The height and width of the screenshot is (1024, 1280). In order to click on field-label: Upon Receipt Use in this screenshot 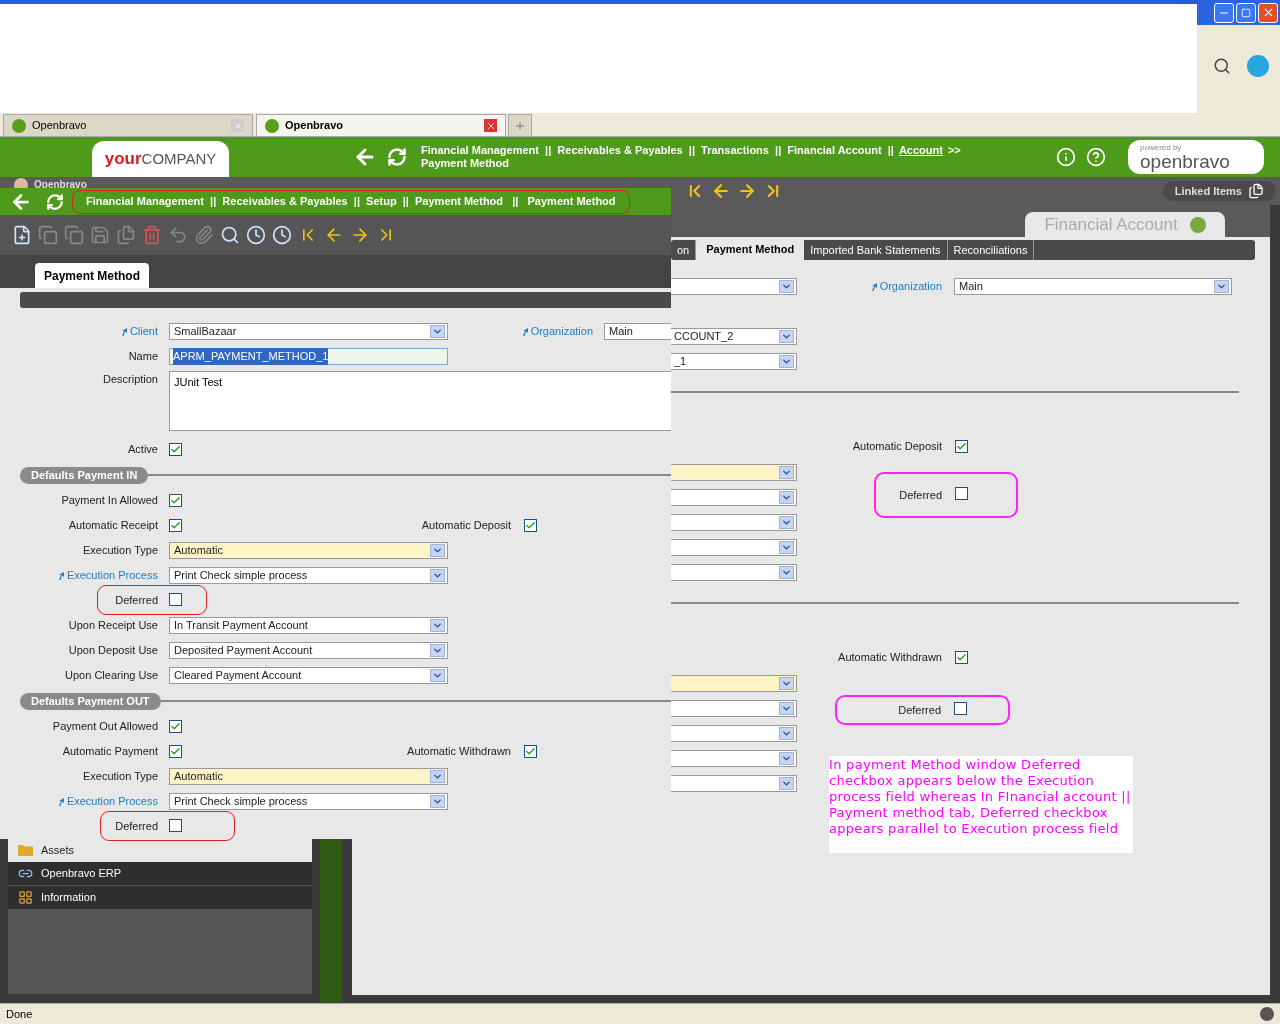, I will do `click(113, 626)`.